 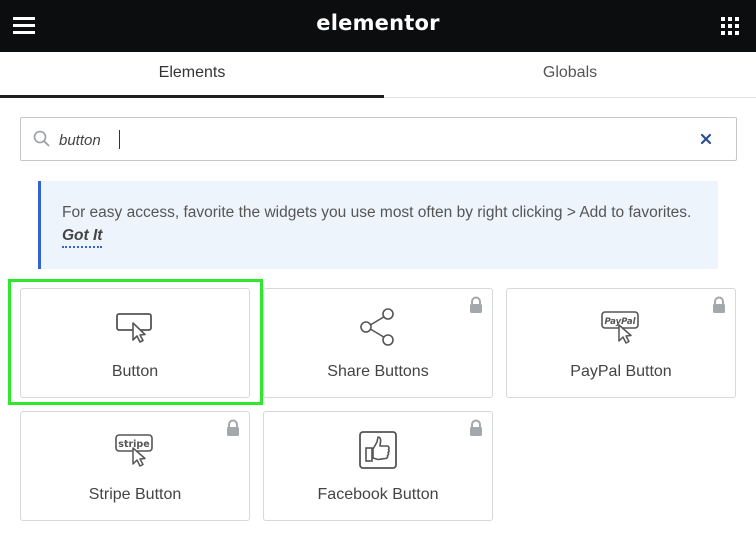 I want to click on widget-card-button: Button, so click(x=135, y=343).